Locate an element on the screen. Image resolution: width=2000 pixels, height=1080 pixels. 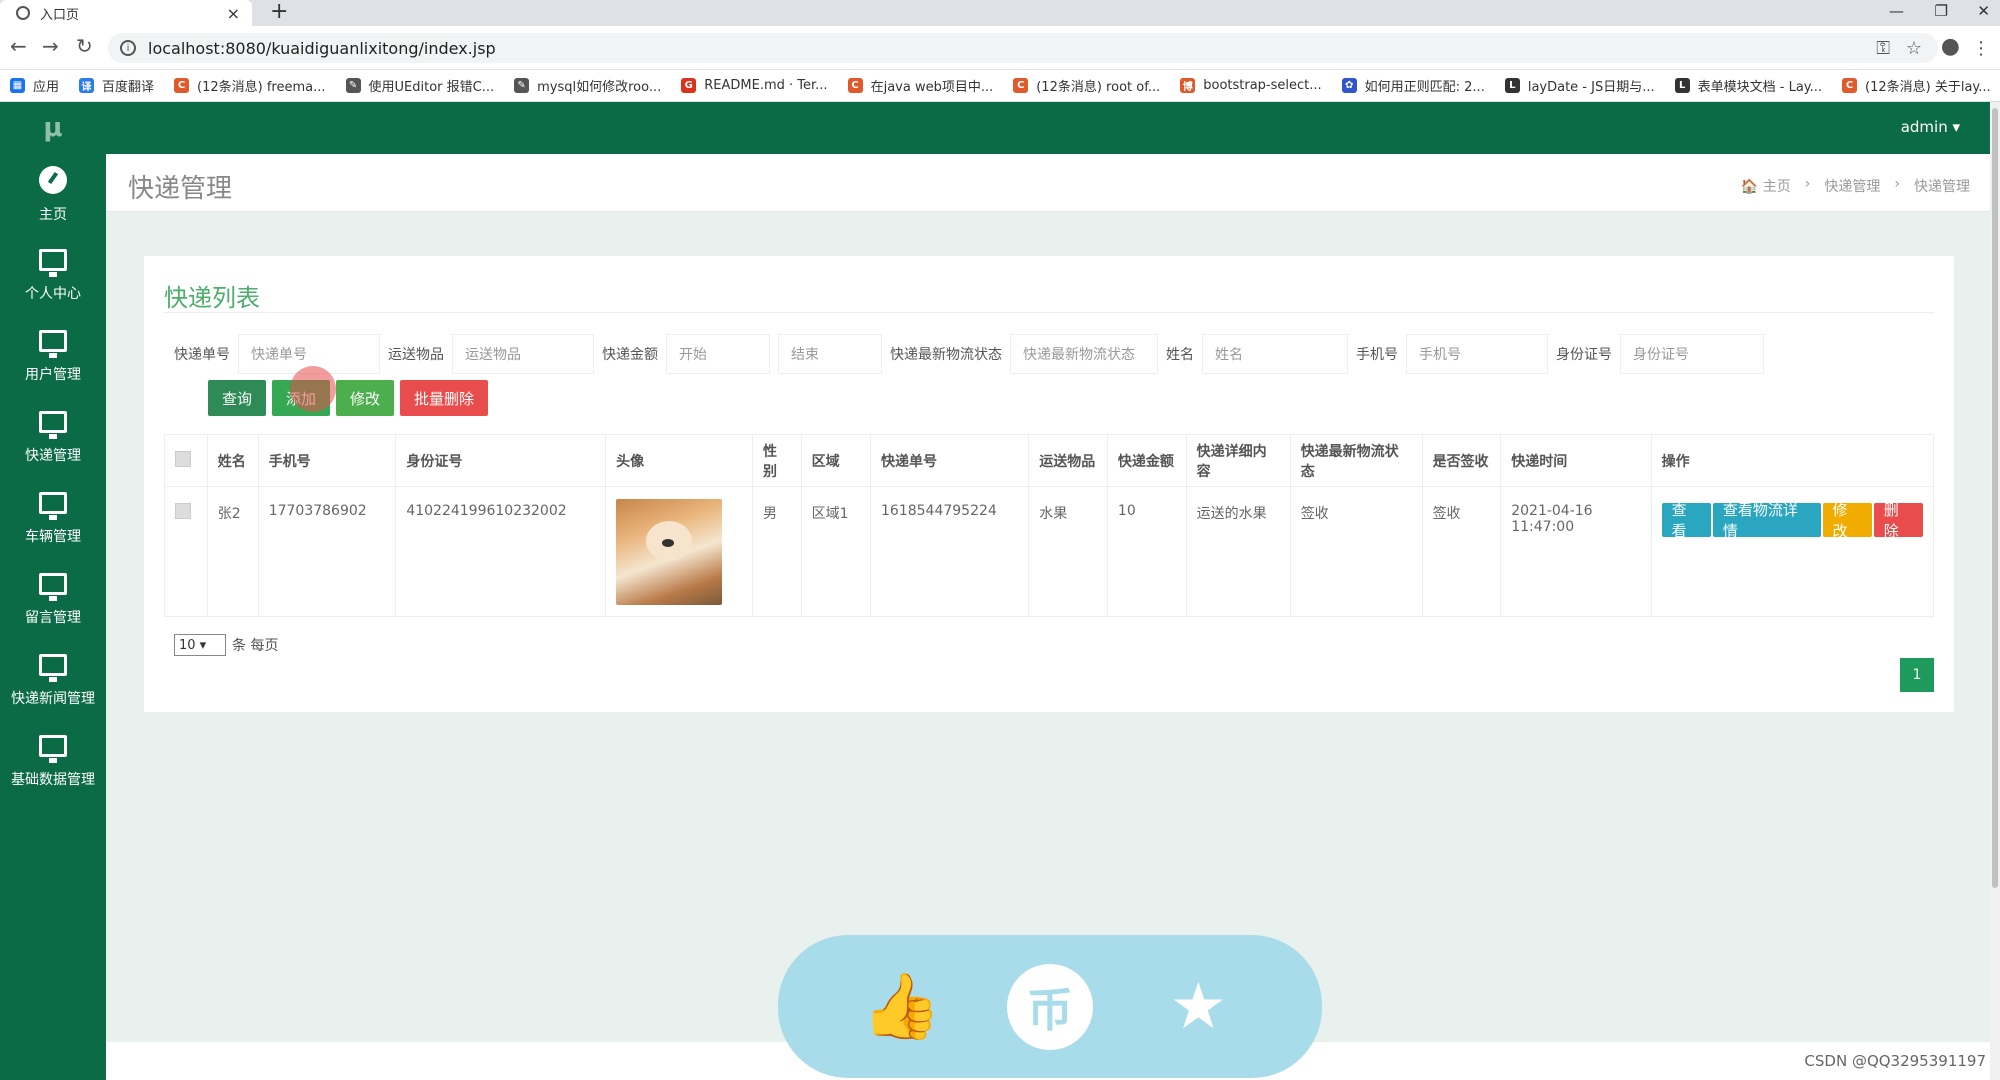
bookmark-favicon-icon: L is located at coordinates (1512, 85).